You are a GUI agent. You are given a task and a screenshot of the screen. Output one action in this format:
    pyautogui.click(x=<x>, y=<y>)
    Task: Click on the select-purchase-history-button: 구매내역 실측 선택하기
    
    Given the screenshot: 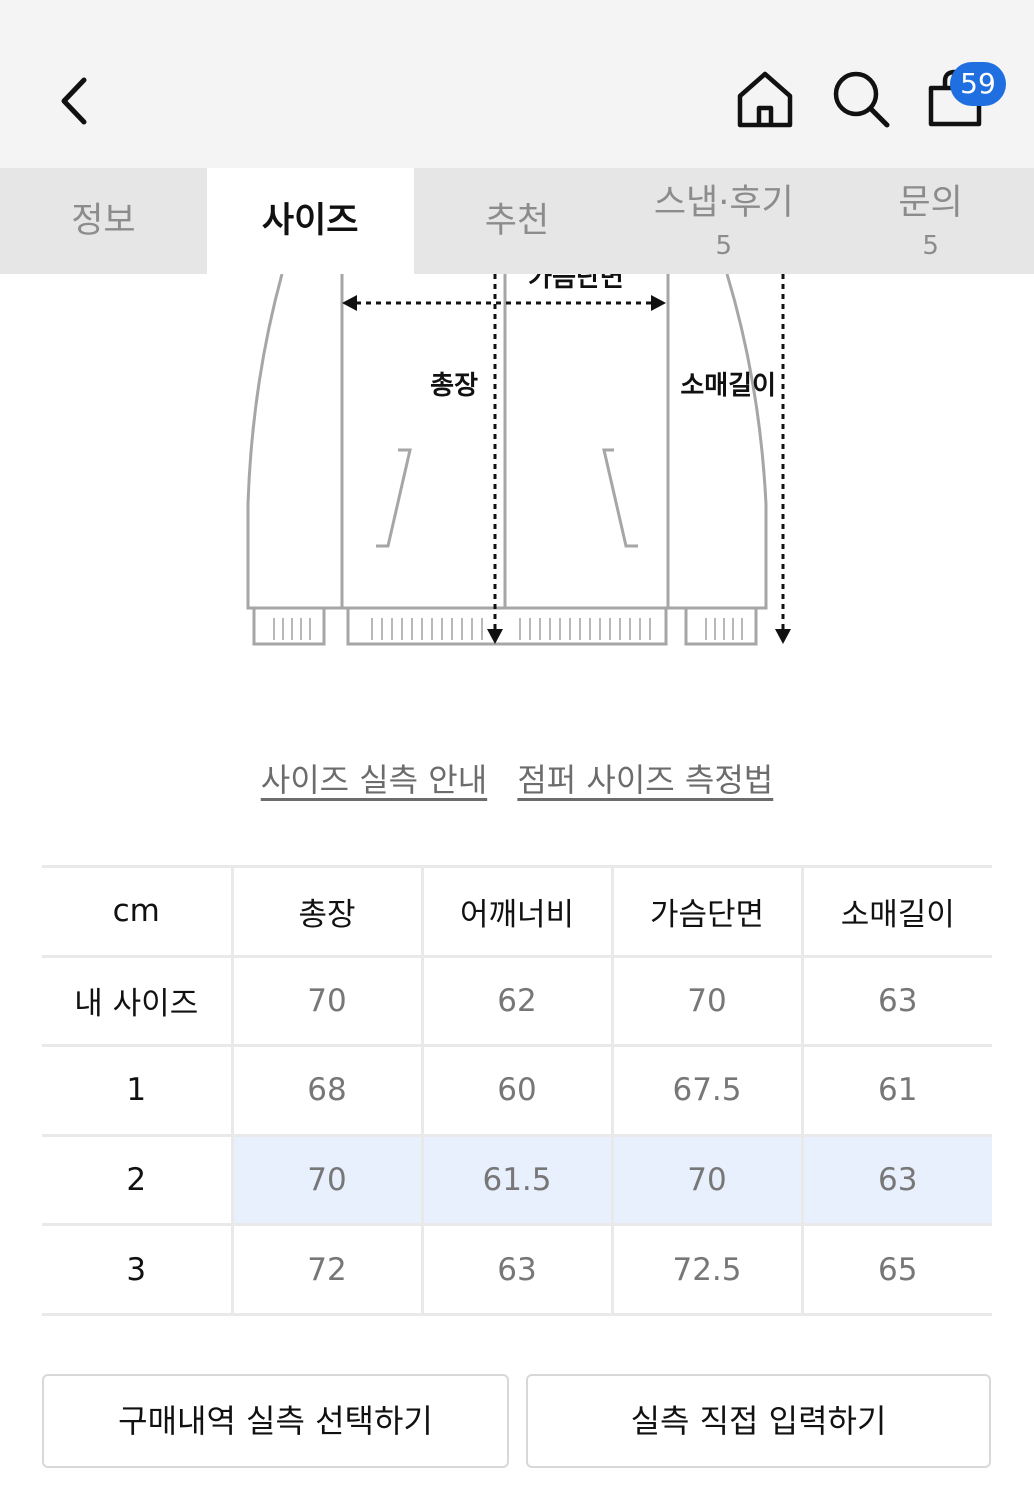 What is the action you would take?
    pyautogui.click(x=275, y=1421)
    